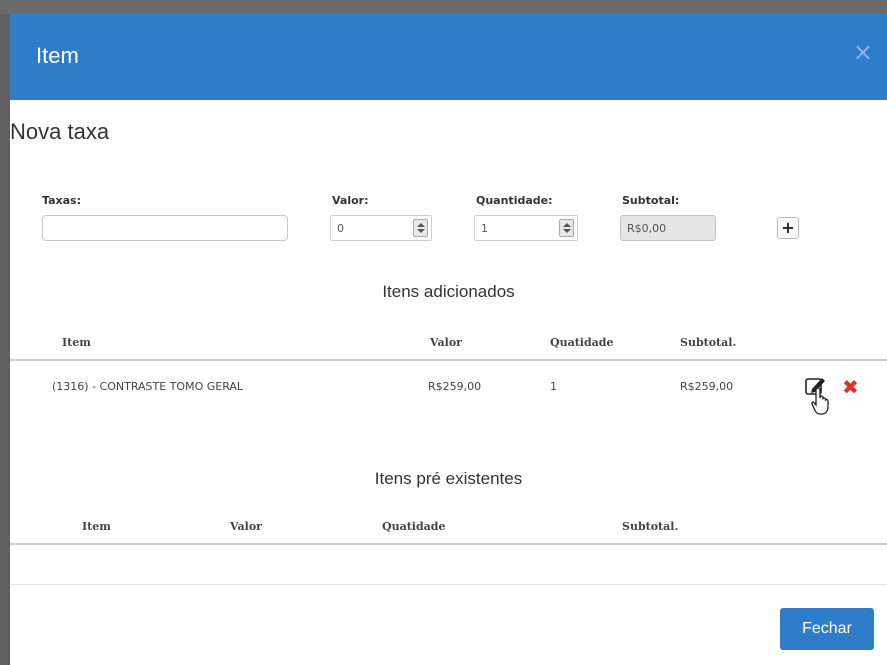 This screenshot has width=887, height=665. What do you see at coordinates (582, 342) in the screenshot?
I see `added-col-quantidade: Quatidade` at bounding box center [582, 342].